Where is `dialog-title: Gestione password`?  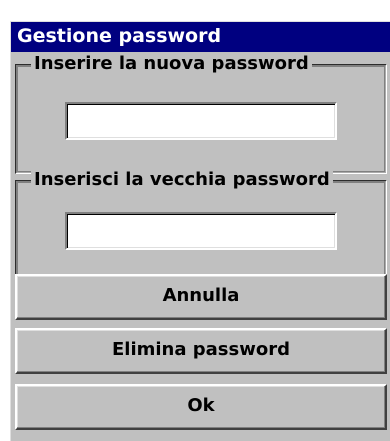 dialog-title: Gestione password is located at coordinates (200, 37).